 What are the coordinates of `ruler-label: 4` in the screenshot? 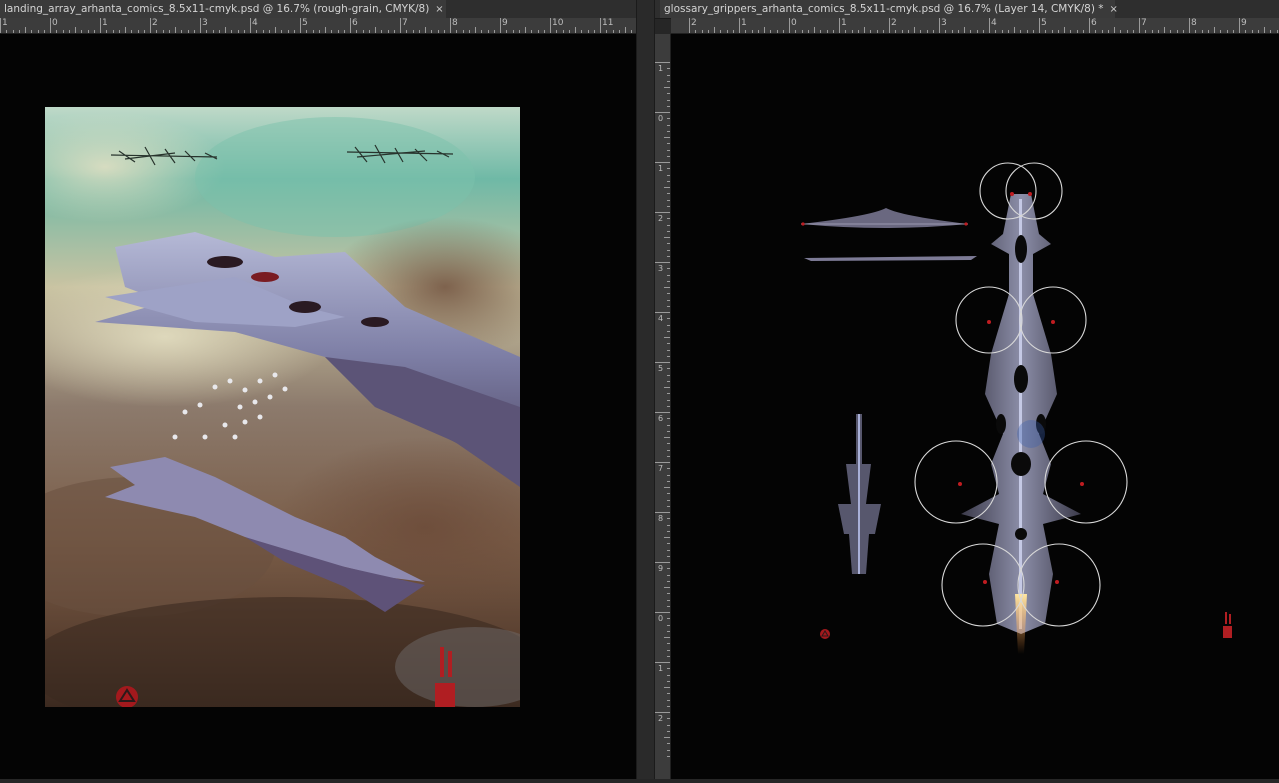 It's located at (994, 23).